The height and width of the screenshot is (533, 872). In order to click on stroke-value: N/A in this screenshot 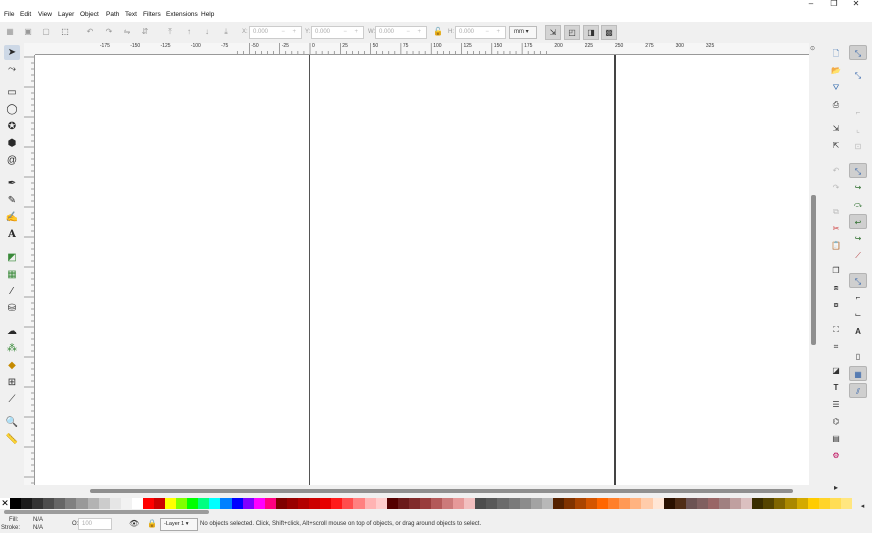, I will do `click(38, 528)`.